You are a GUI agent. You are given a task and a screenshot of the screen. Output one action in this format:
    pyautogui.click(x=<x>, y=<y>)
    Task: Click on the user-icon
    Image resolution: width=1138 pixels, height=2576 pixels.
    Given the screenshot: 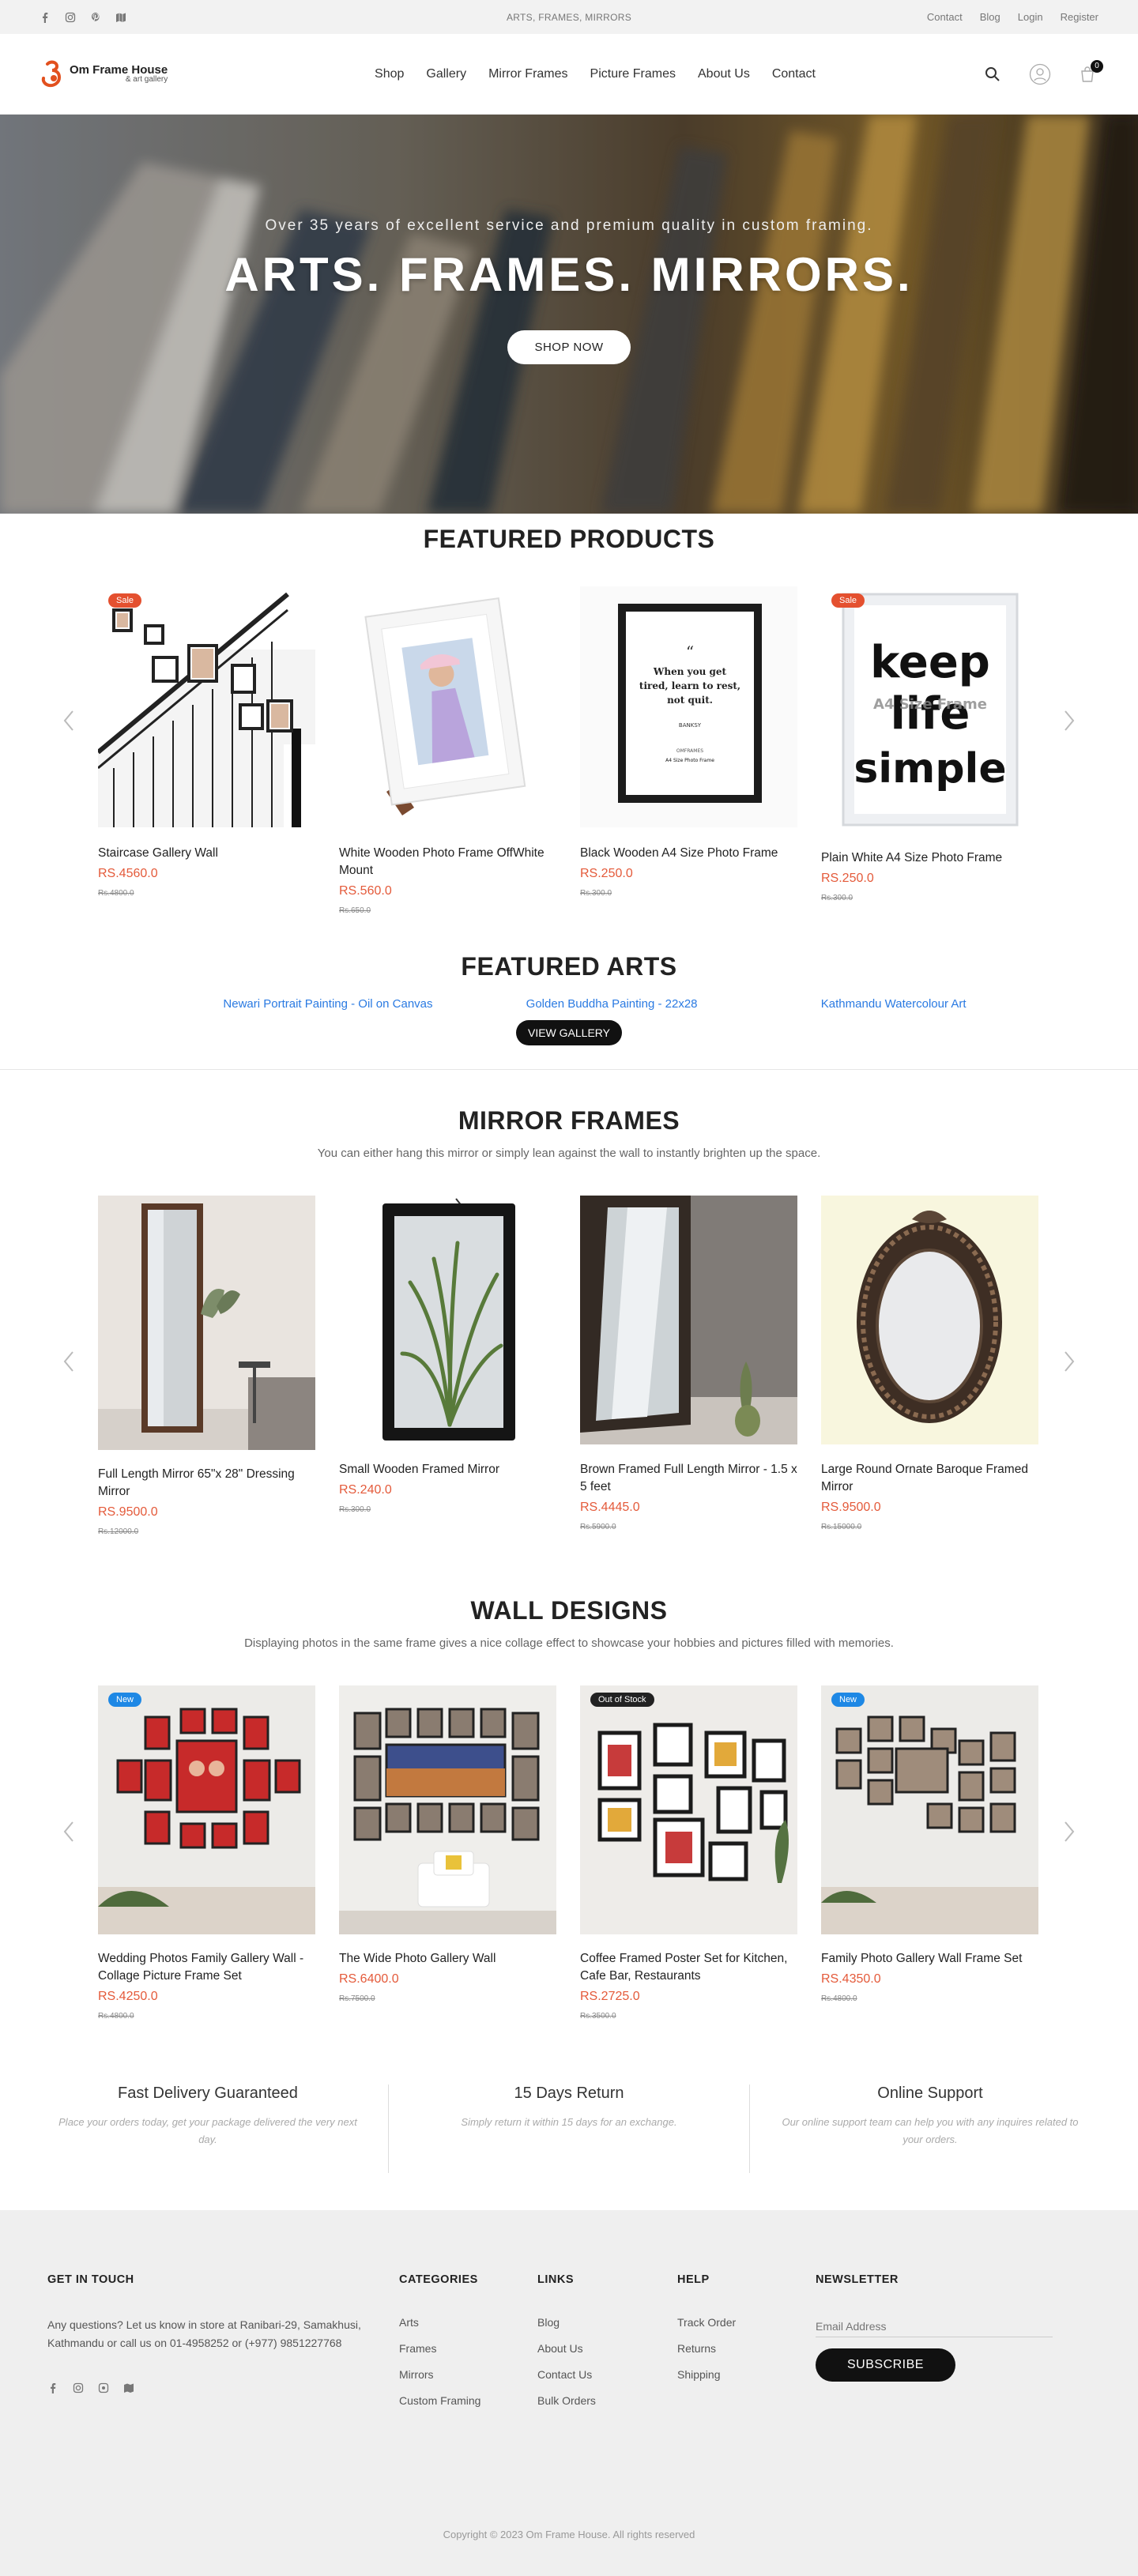 What is the action you would take?
    pyautogui.click(x=1040, y=74)
    